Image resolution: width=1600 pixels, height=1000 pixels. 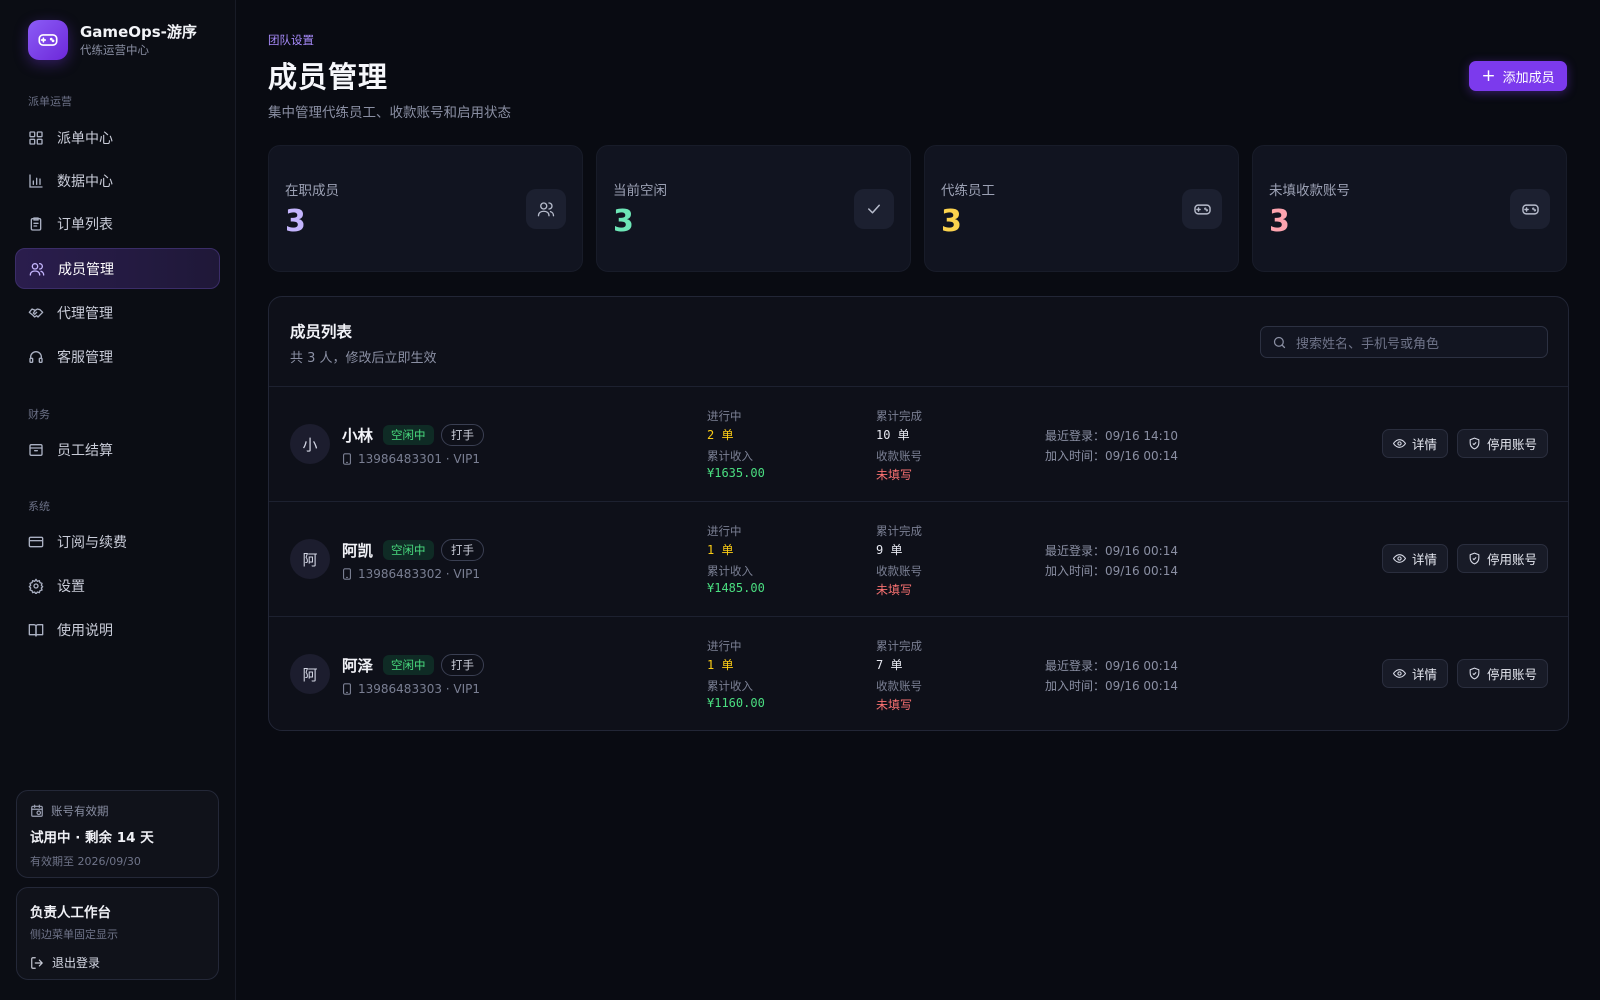 I want to click on sidebar-item-label: 订单列表, so click(x=85, y=224).